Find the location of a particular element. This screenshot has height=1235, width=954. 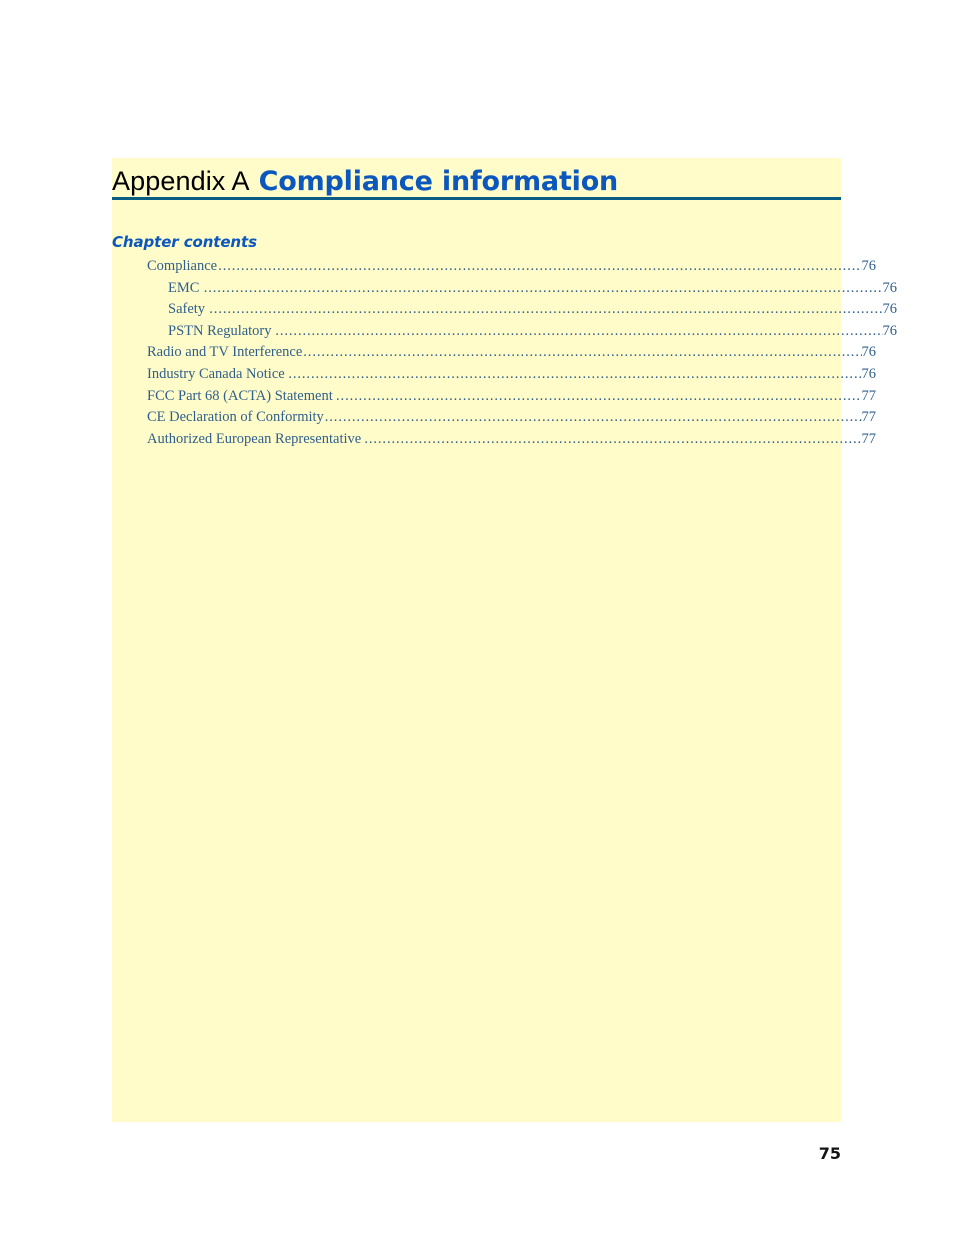

toc-entry: CE Declaration of Conformity 77 is located at coordinates (494, 420).